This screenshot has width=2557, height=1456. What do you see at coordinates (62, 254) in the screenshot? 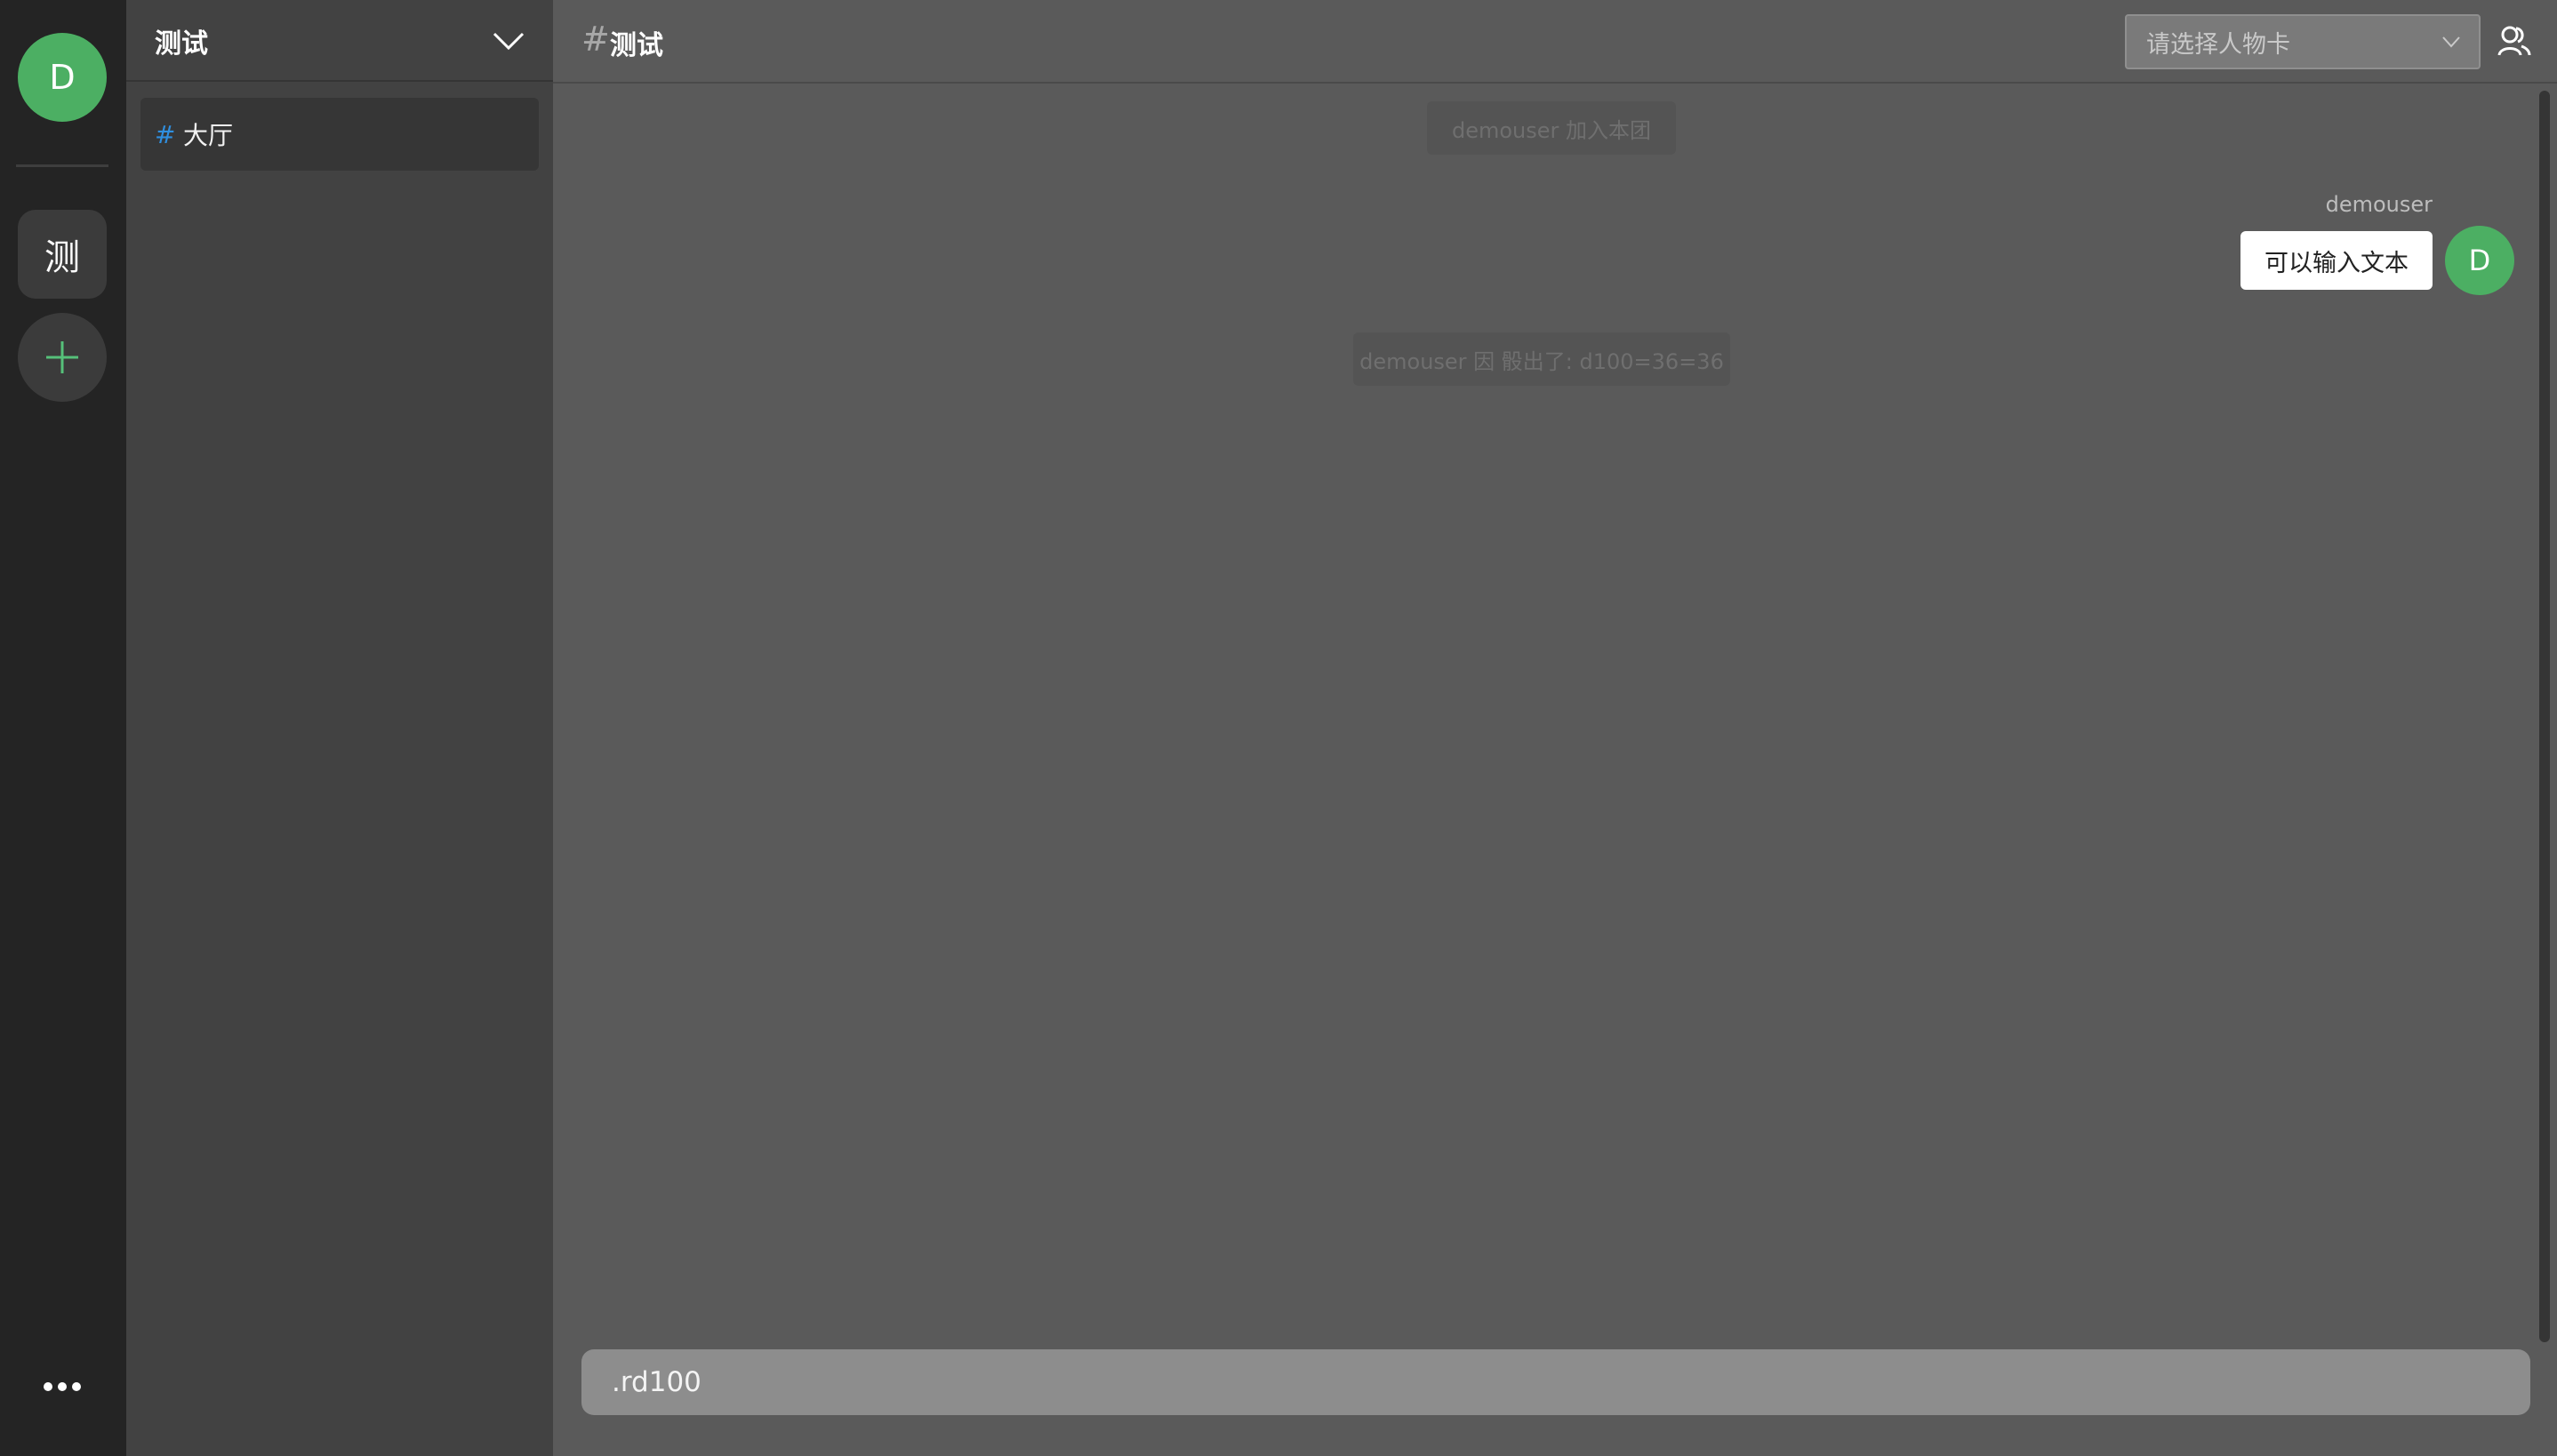
I see `group-button: 测` at bounding box center [62, 254].